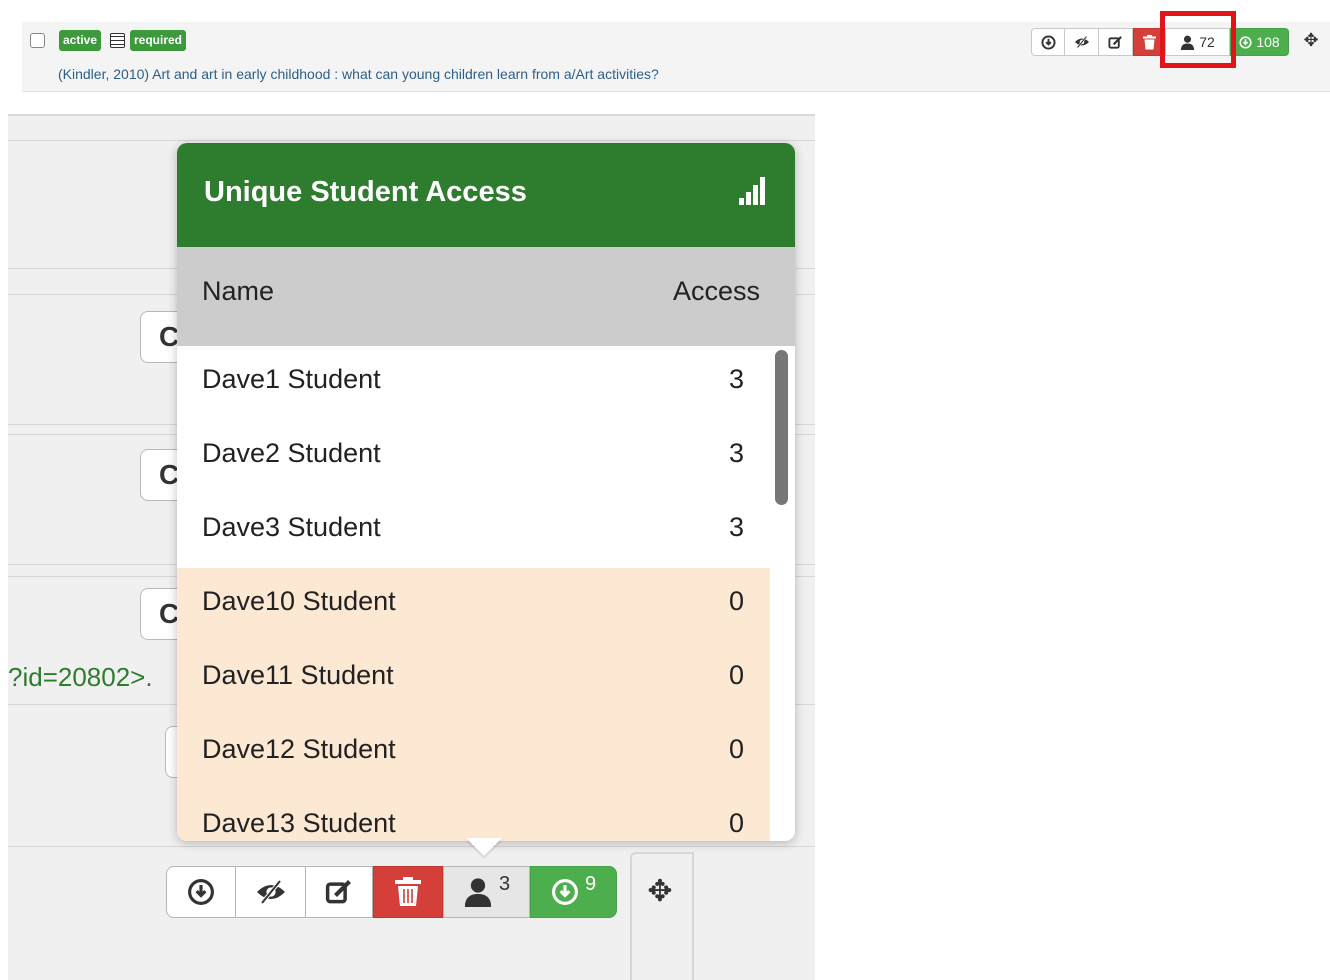 The height and width of the screenshot is (980, 1330). I want to click on student-name: Dave10 Student, so click(299, 601).